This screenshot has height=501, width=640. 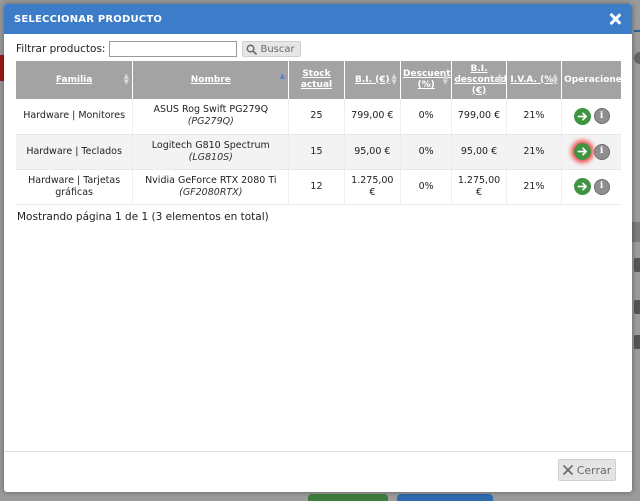 I want to click on cell-nombre: Nvidia GeForce RTX 2080 Ti (GF2080RTX), so click(x=211, y=187).